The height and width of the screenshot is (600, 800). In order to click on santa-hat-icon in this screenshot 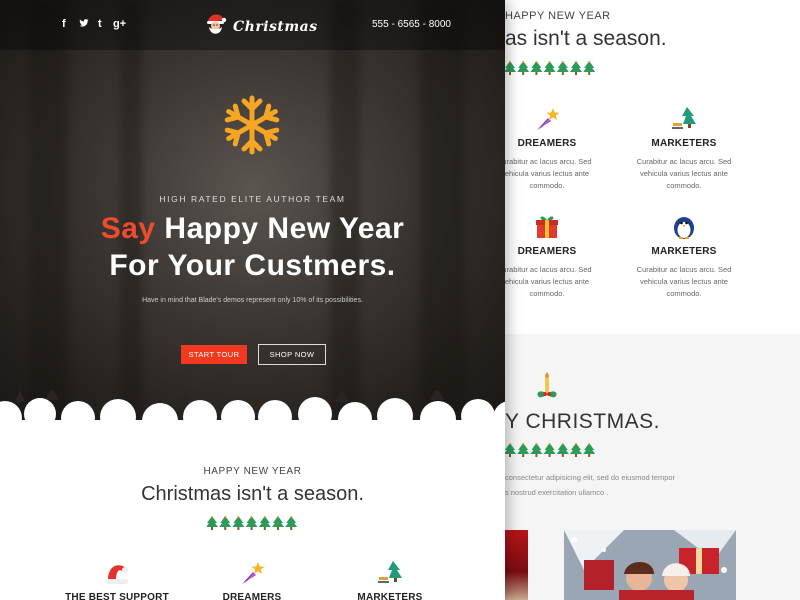, I will do `click(117, 573)`.